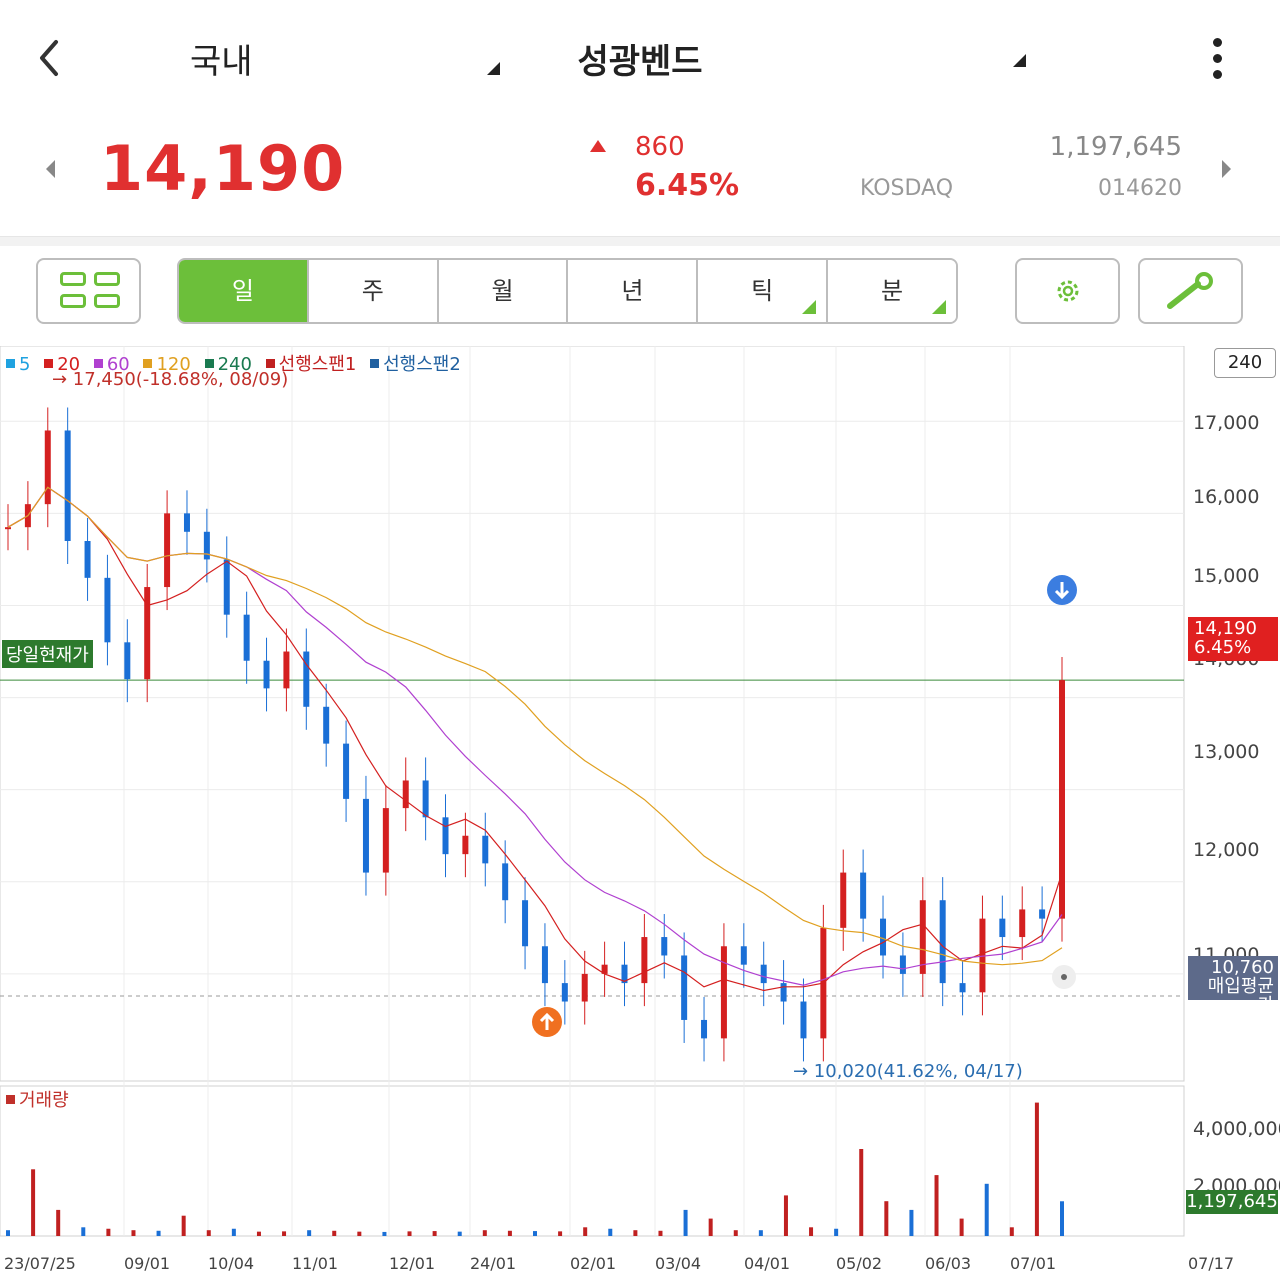  I want to click on volume-tick: 4,000,000, so click(1236, 1129).